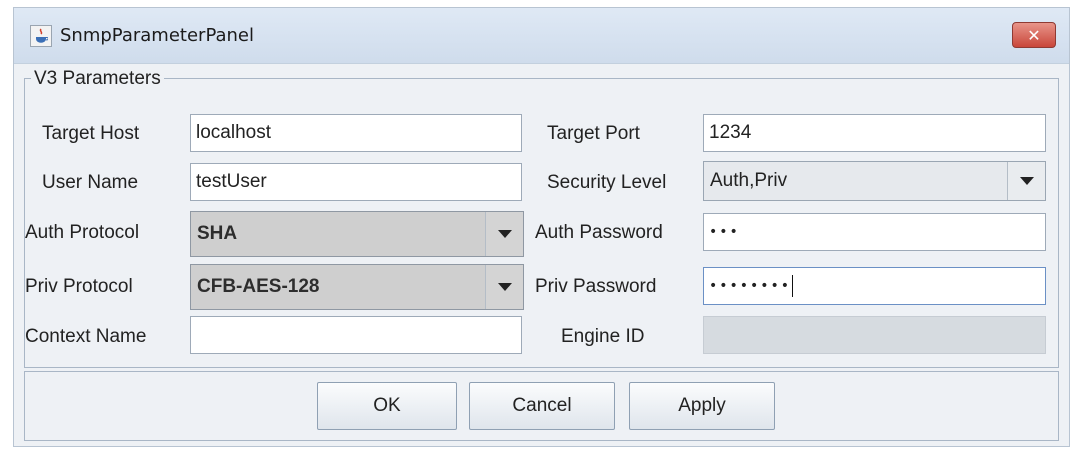  I want to click on priv-protocol-select: CFB-AES-128, so click(357, 287).